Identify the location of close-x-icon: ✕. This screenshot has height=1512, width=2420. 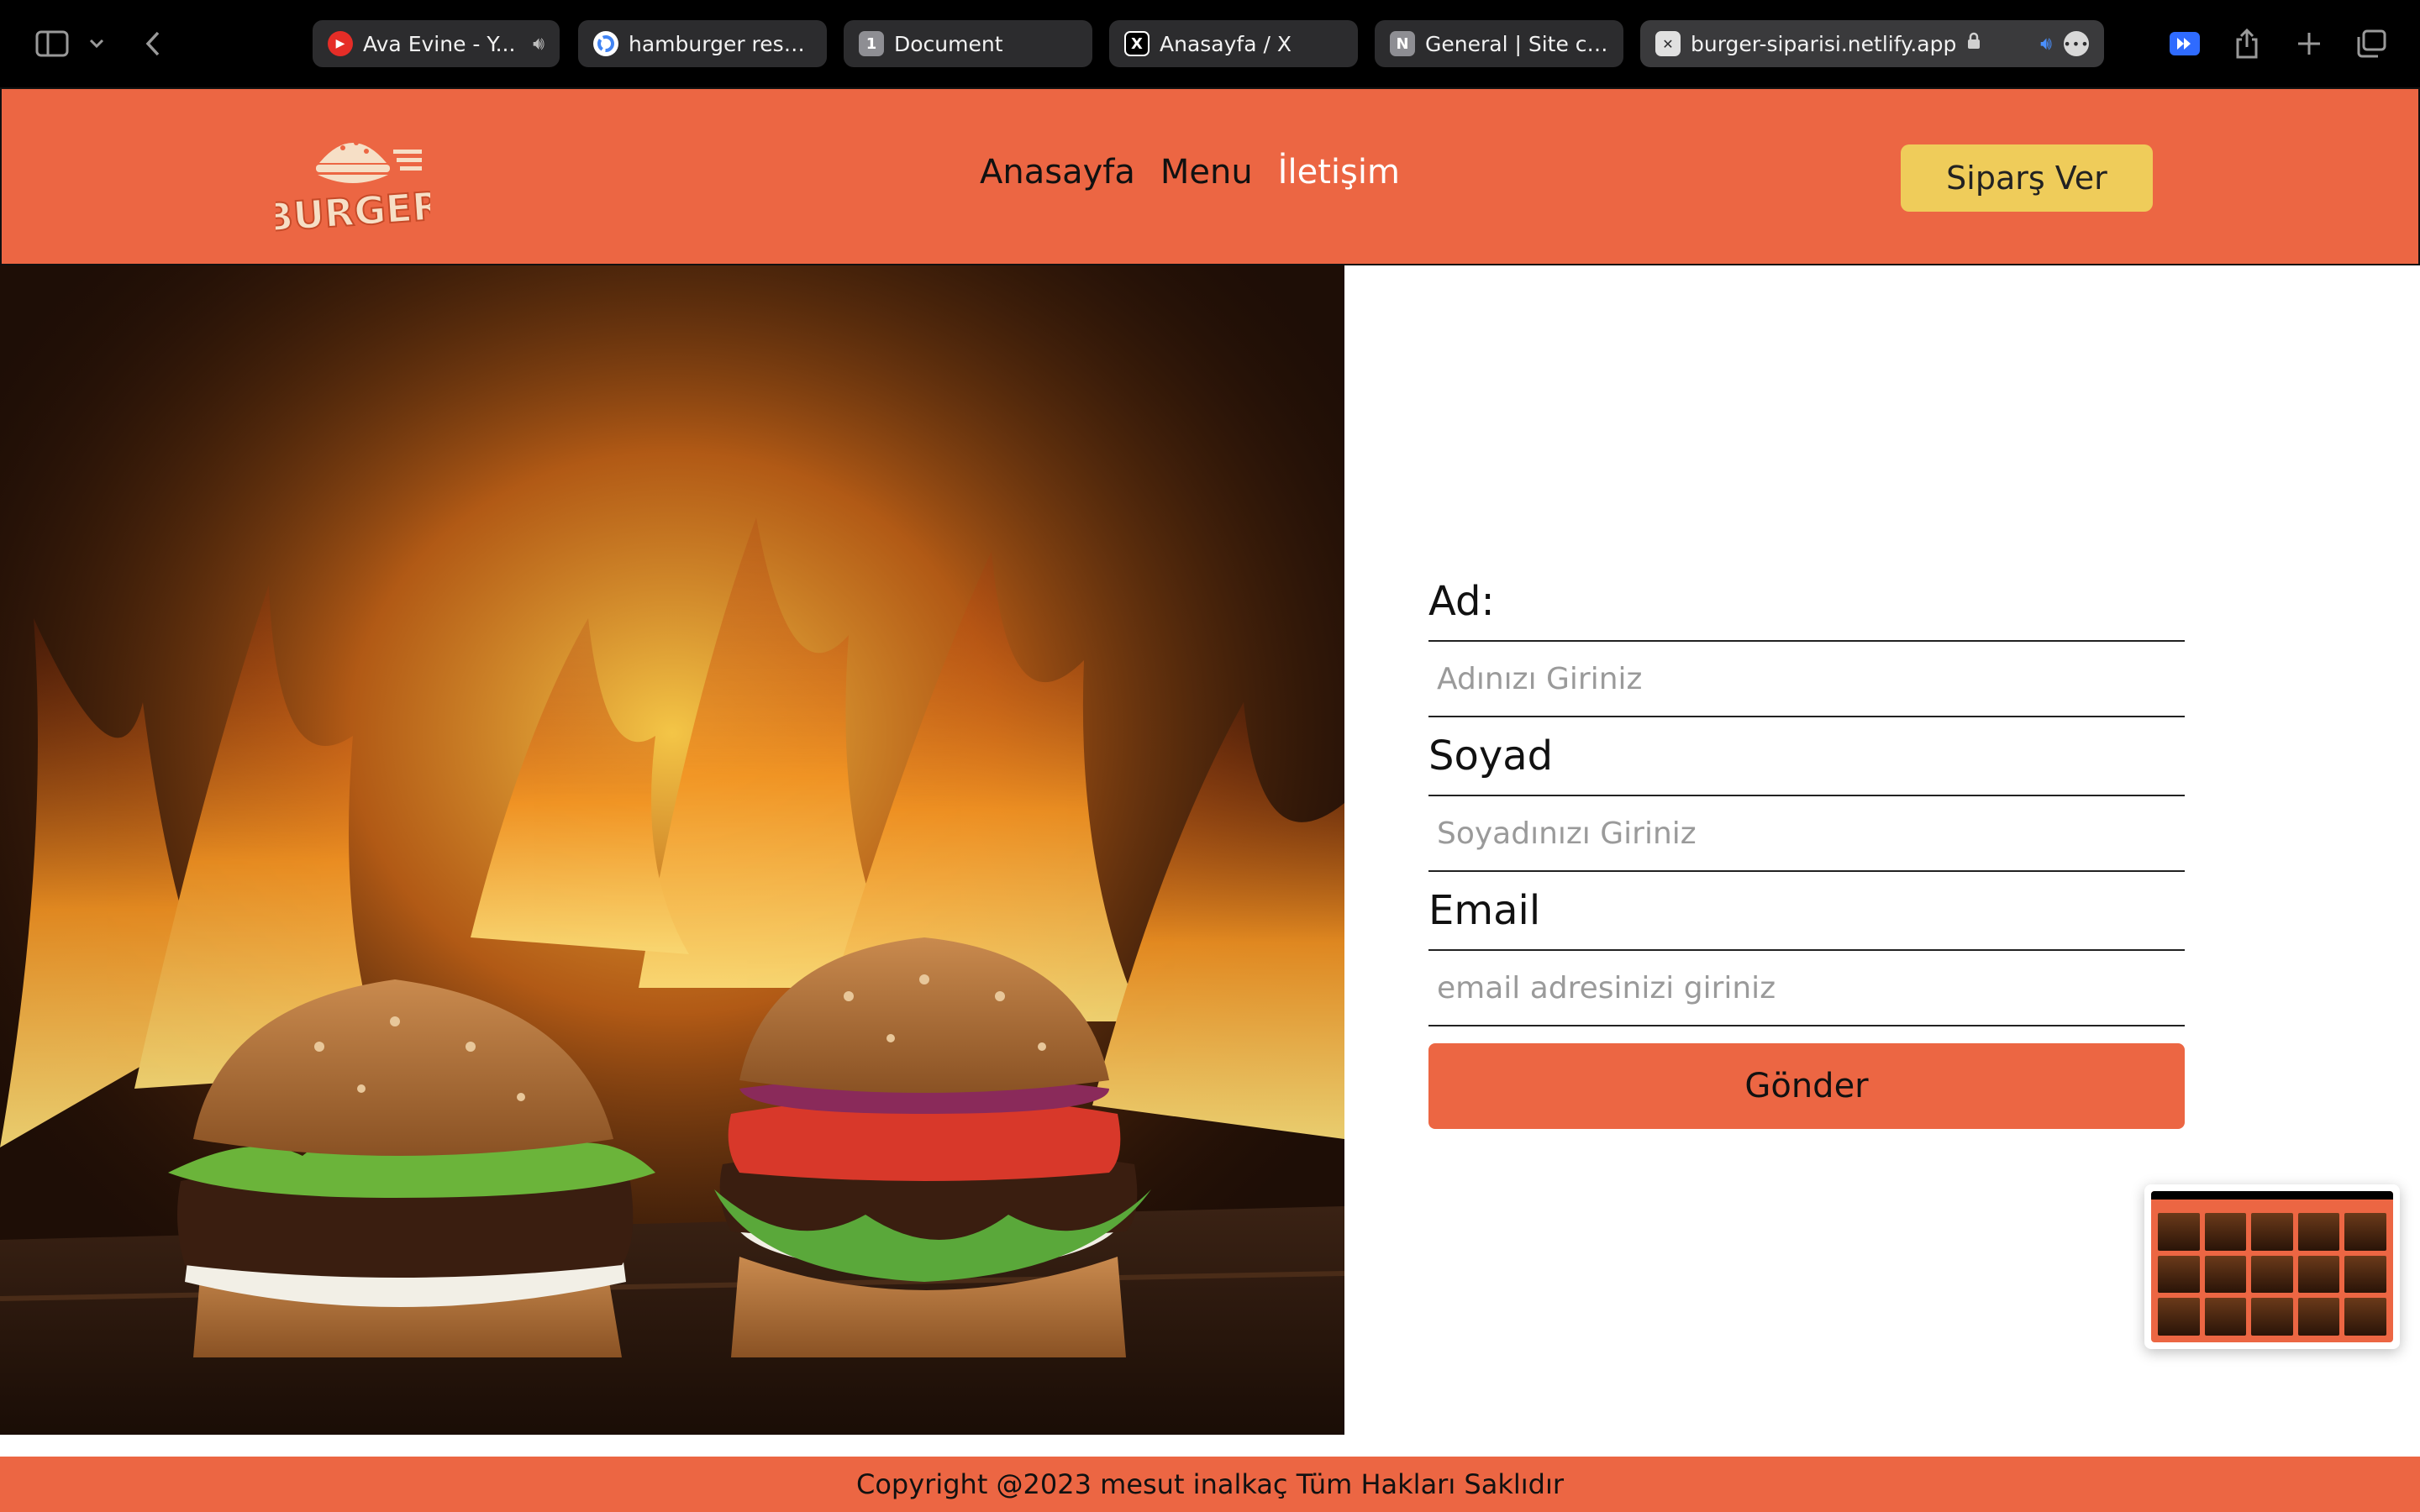
(1668, 43).